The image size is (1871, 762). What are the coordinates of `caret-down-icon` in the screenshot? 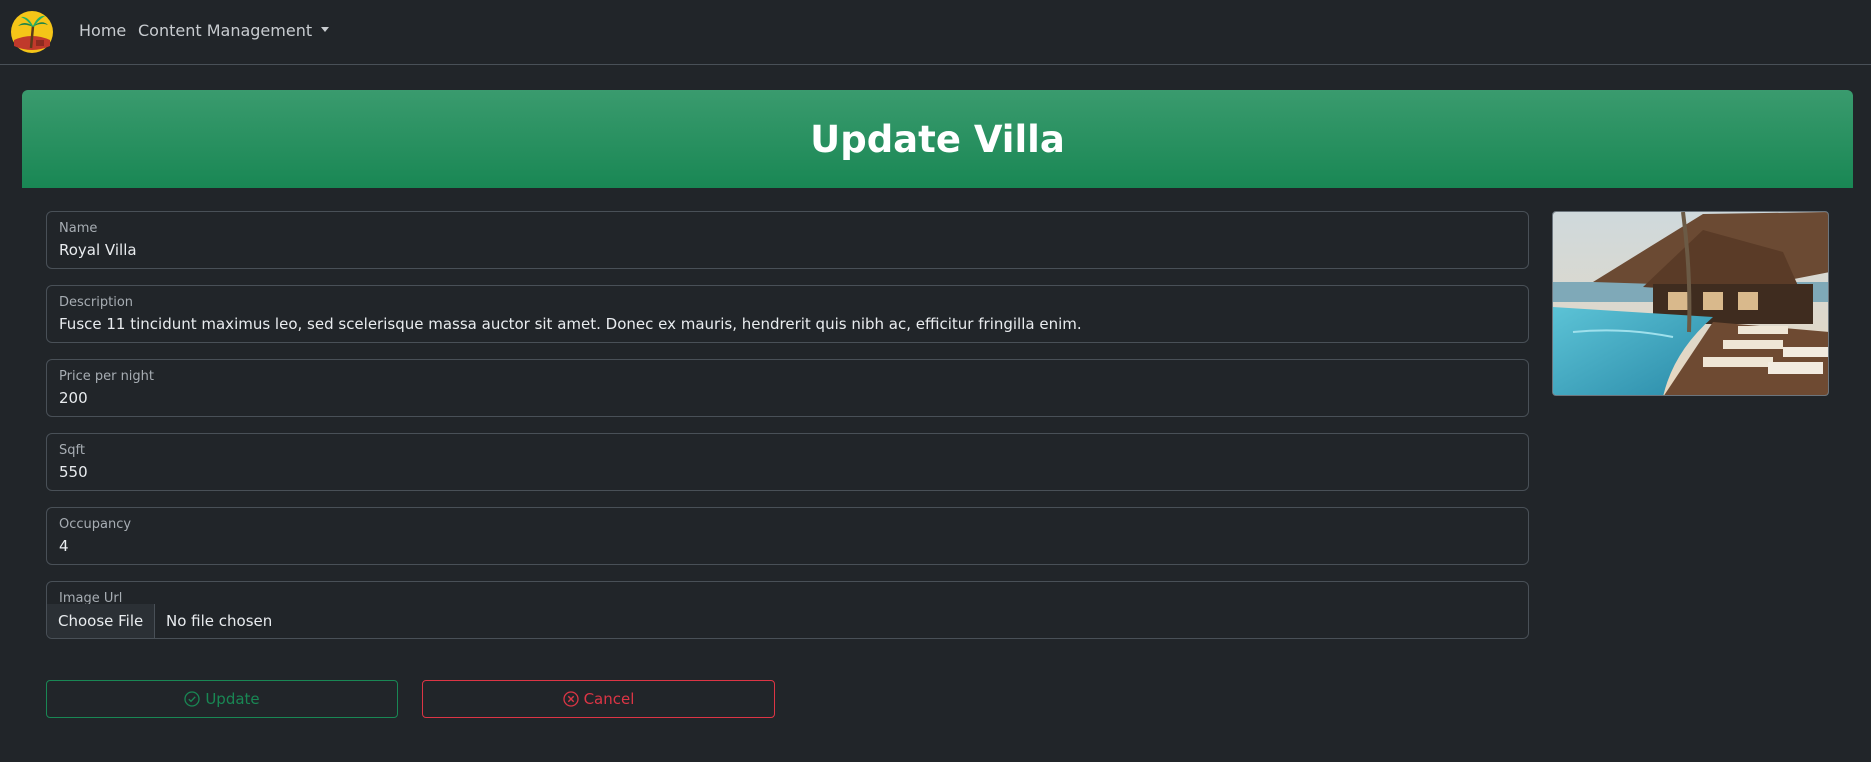 It's located at (325, 29).